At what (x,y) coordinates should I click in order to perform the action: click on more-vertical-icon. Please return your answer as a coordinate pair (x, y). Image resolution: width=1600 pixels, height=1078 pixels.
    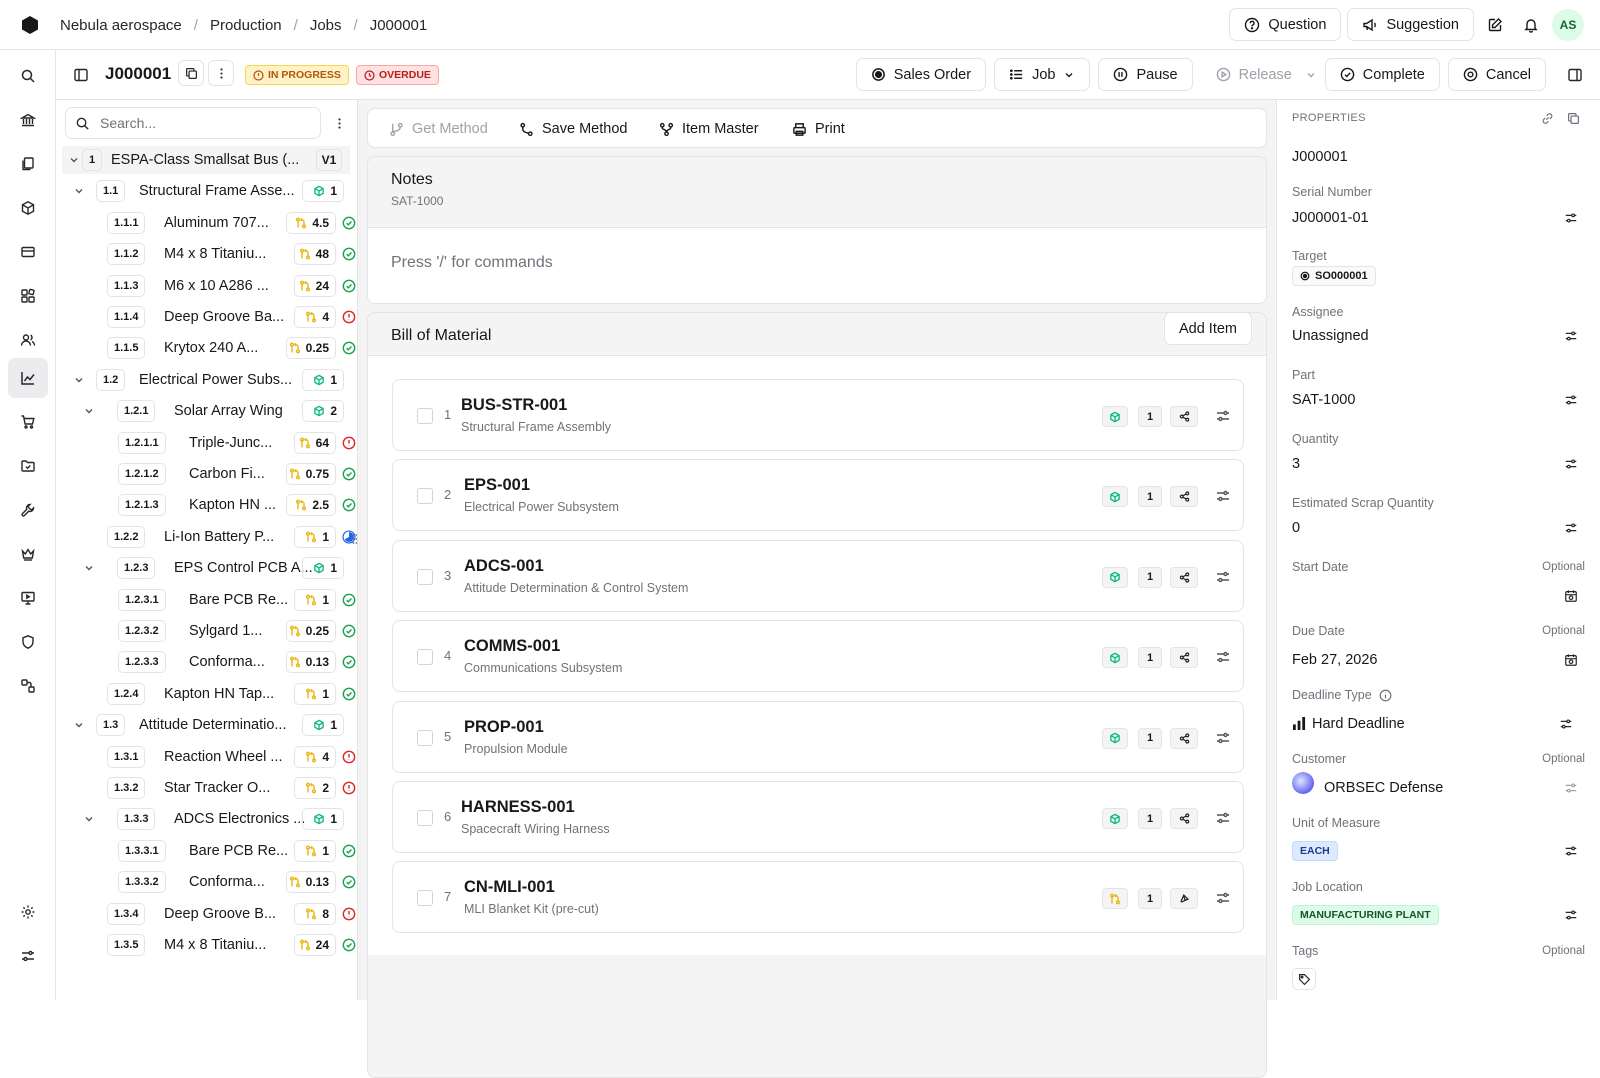
    Looking at the image, I should click on (221, 73).